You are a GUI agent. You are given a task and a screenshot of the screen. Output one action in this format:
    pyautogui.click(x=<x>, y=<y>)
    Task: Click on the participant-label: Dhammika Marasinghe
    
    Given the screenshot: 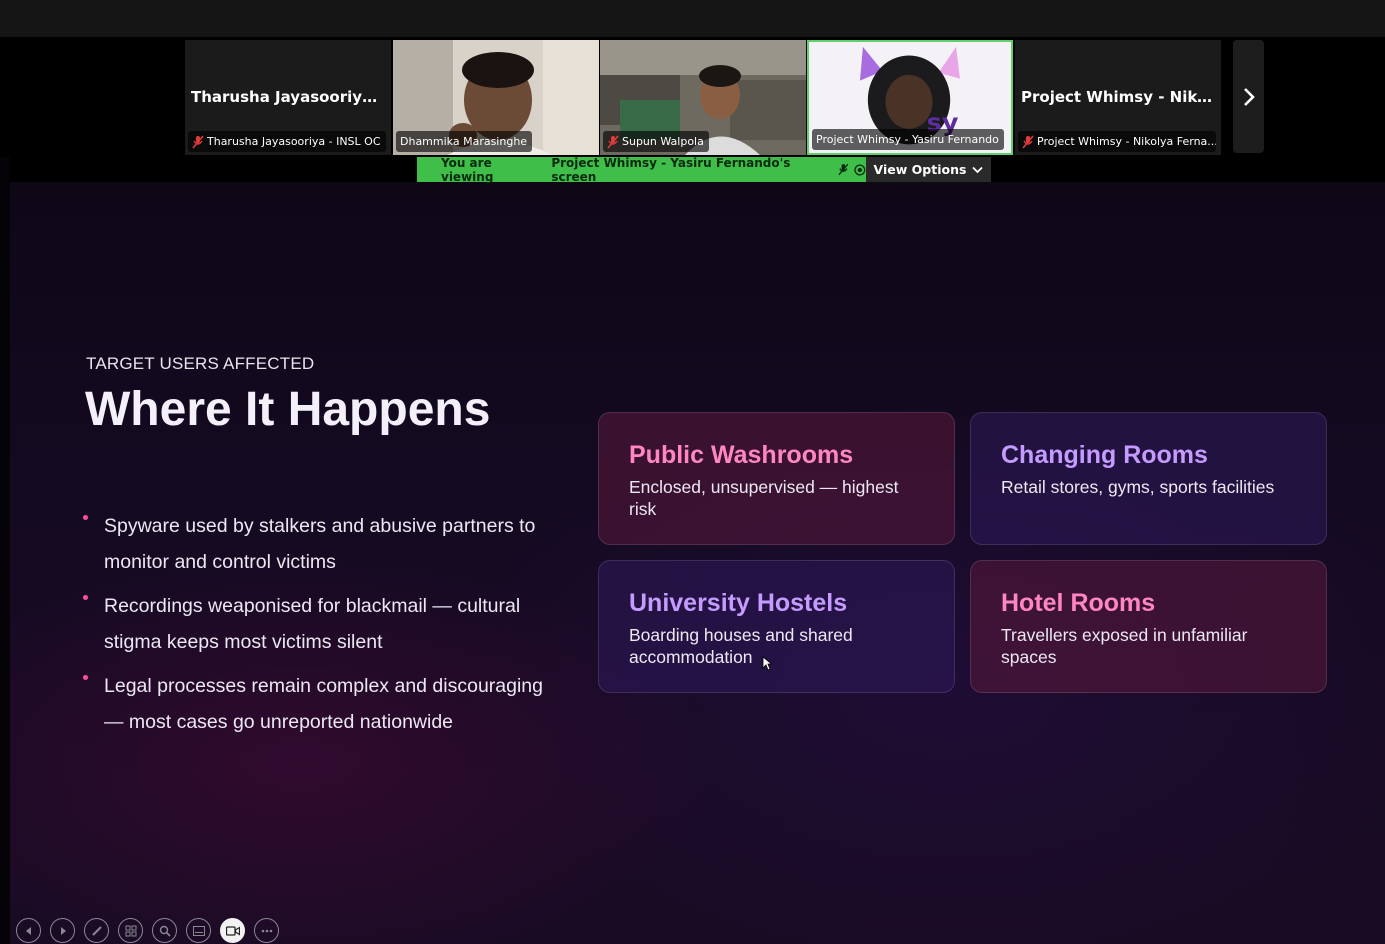 What is the action you would take?
    pyautogui.click(x=464, y=141)
    